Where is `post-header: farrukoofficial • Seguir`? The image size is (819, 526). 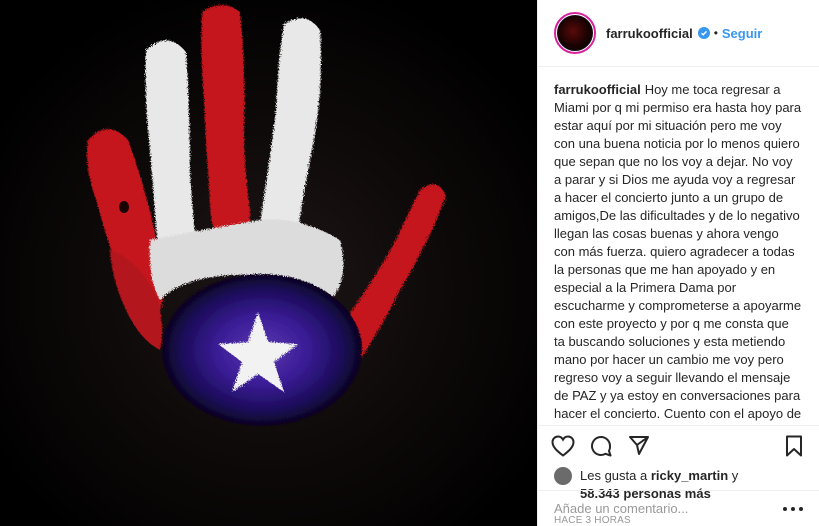
post-header: farrukoofficial • Seguir is located at coordinates (678, 33).